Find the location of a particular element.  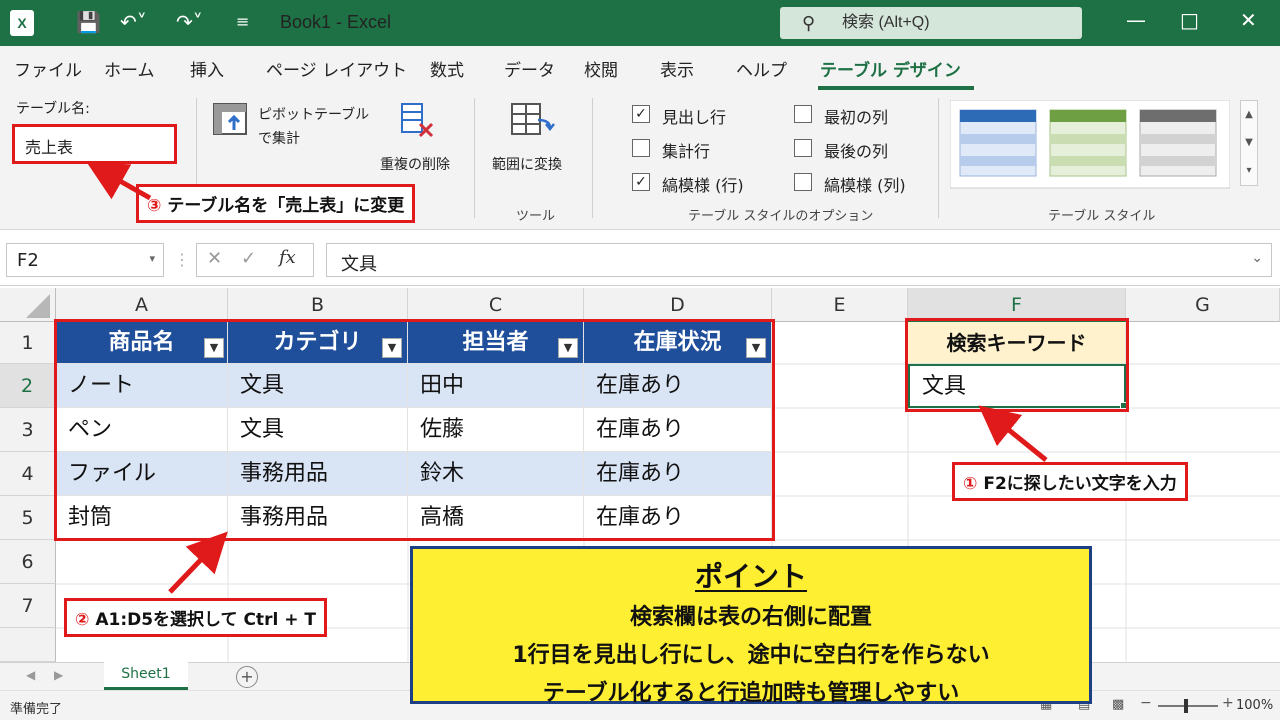

prev-sheet-icon: ◀ is located at coordinates (30, 675).